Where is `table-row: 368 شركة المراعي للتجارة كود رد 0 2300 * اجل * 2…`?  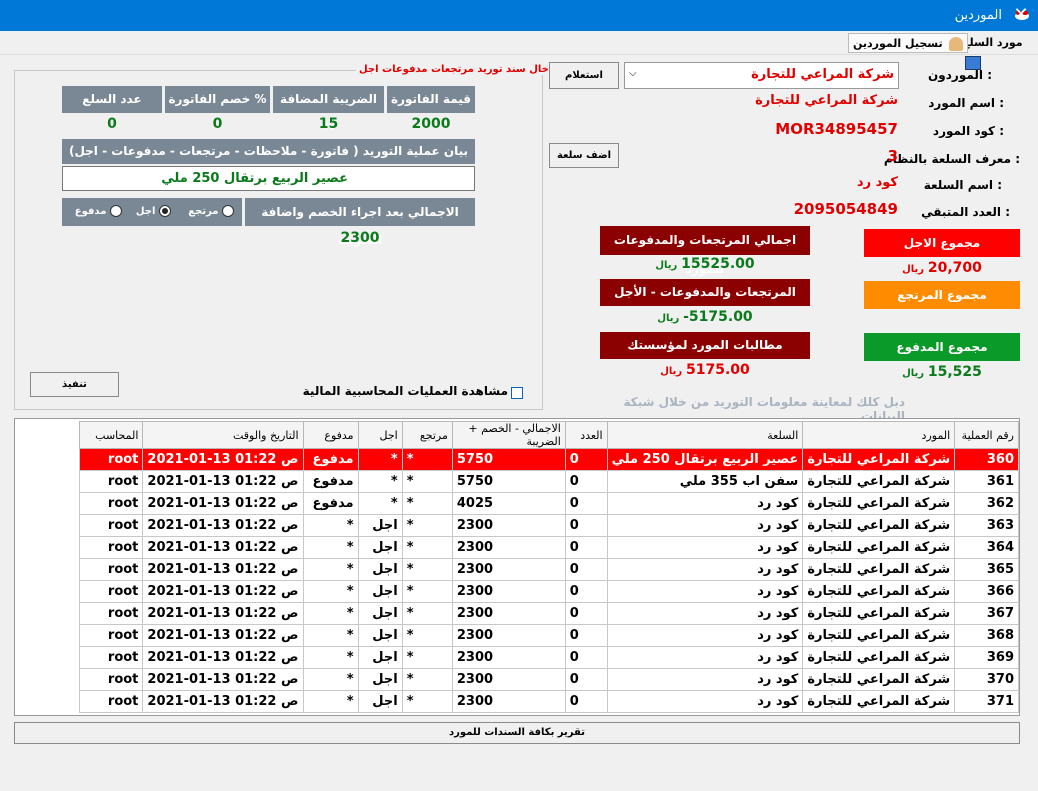
table-row: 368 شركة المراعي للتجارة كود رد 0 2300 * اجل * 2… is located at coordinates (548, 635).